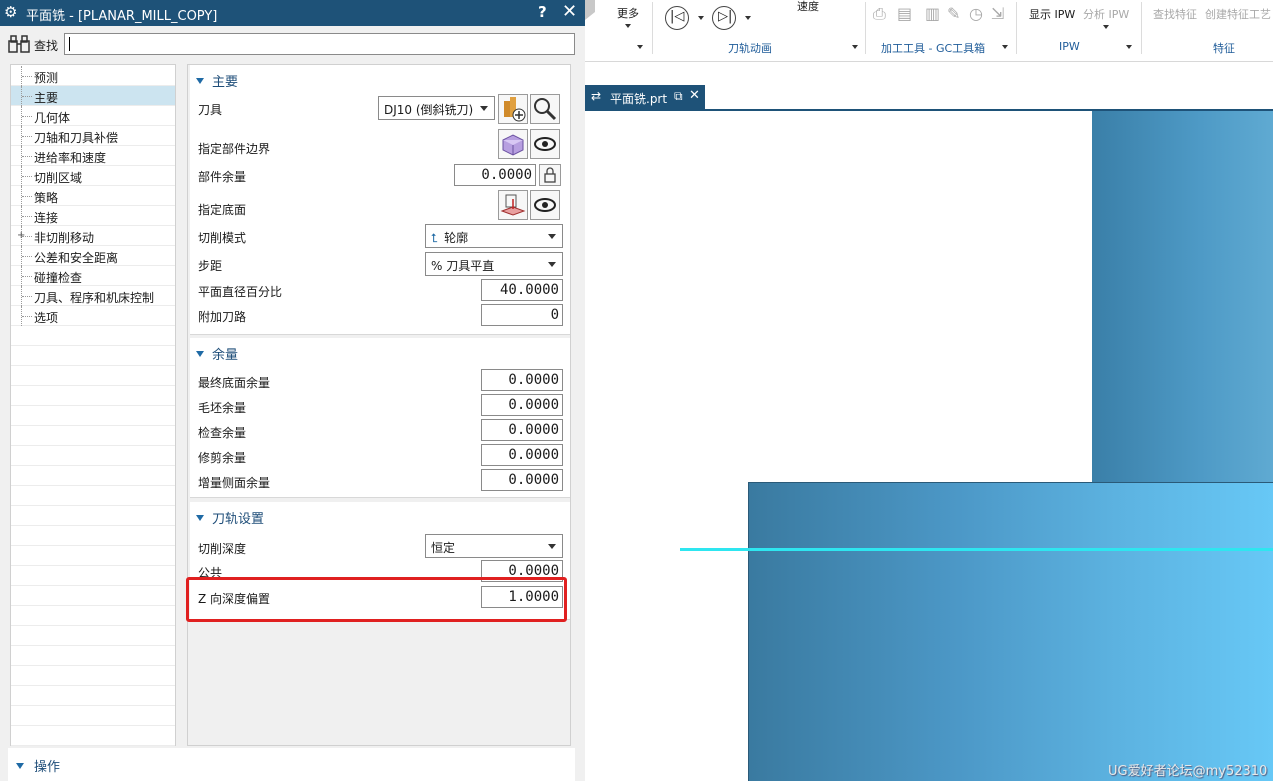 The width and height of the screenshot is (1273, 781). Describe the element at coordinates (93, 276) in the screenshot. I see `tree-item: 碰撞检查` at that location.